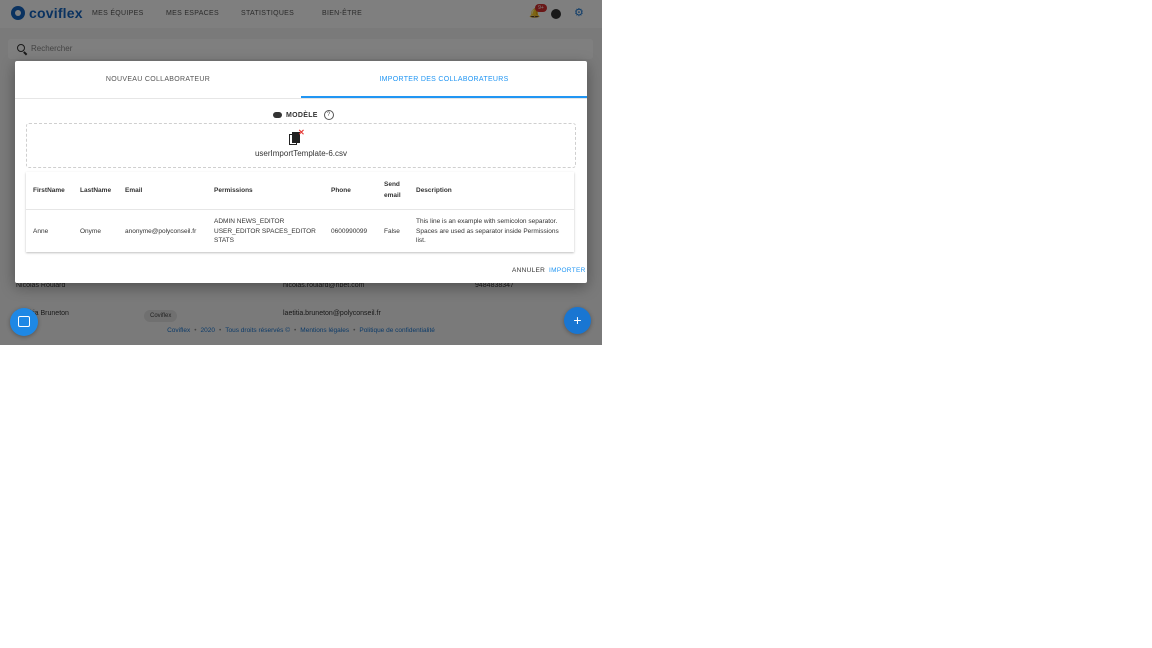  What do you see at coordinates (528, 270) in the screenshot?
I see `cancel-button: ANNULER` at bounding box center [528, 270].